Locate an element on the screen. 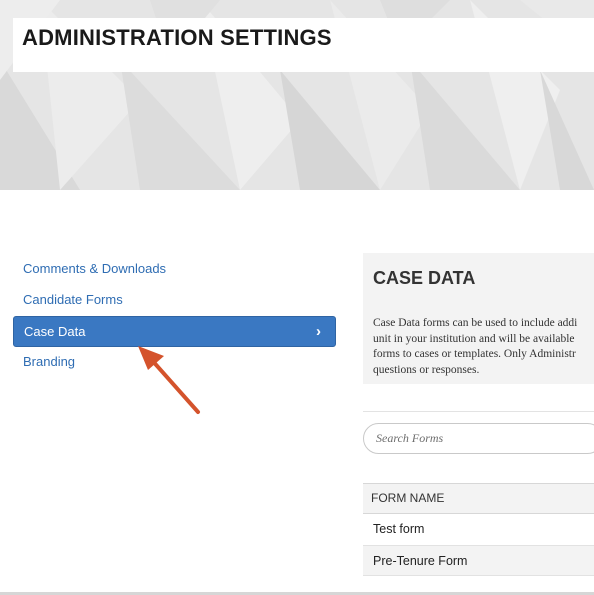 This screenshot has height=595, width=594. panel-description-line: questions or responses. is located at coordinates (426, 369).